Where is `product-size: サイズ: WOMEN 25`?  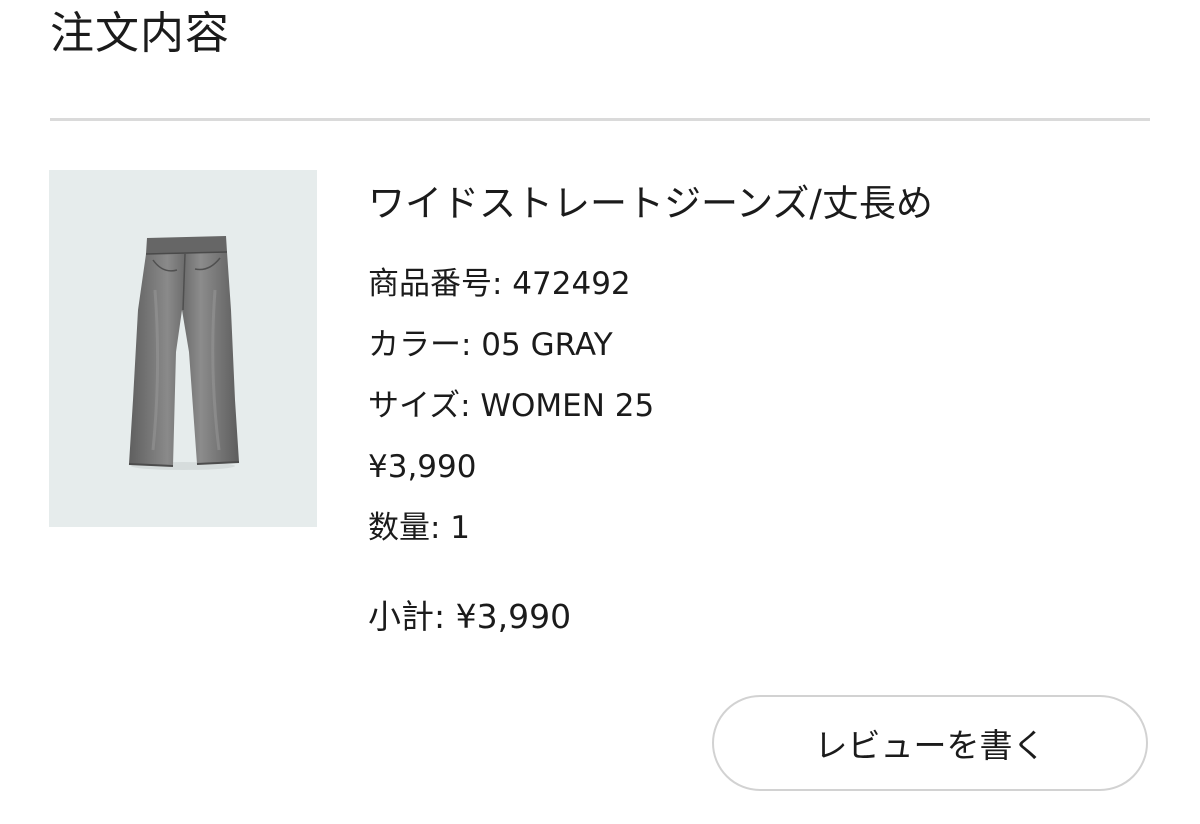
product-size: サイズ: WOMEN 25 is located at coordinates (511, 406).